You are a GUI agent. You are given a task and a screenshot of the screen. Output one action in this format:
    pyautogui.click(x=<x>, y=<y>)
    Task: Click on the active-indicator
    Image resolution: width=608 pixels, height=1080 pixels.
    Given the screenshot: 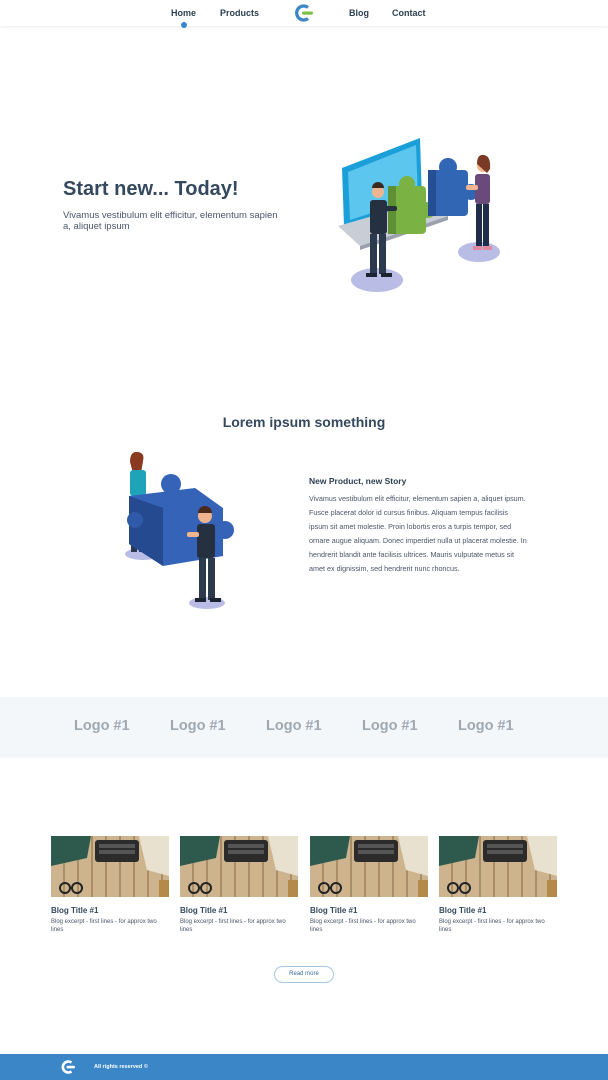 What is the action you would take?
    pyautogui.click(x=184, y=25)
    